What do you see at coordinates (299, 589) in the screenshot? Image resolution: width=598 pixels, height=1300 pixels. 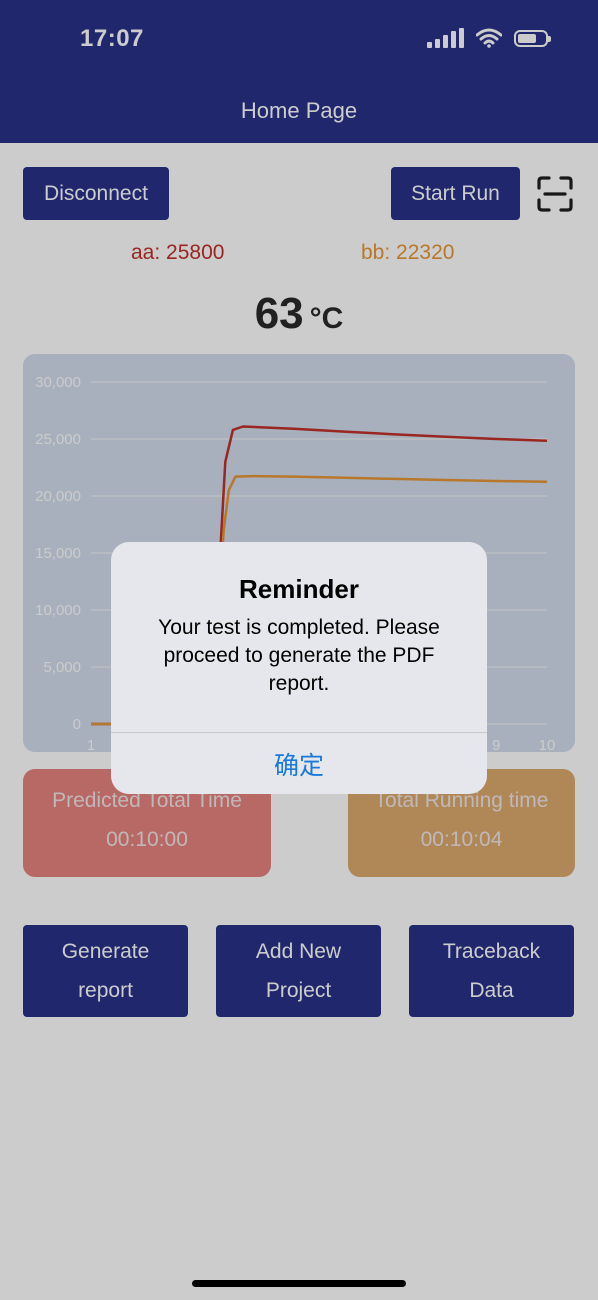 I see `alert-title: Reminder` at bounding box center [299, 589].